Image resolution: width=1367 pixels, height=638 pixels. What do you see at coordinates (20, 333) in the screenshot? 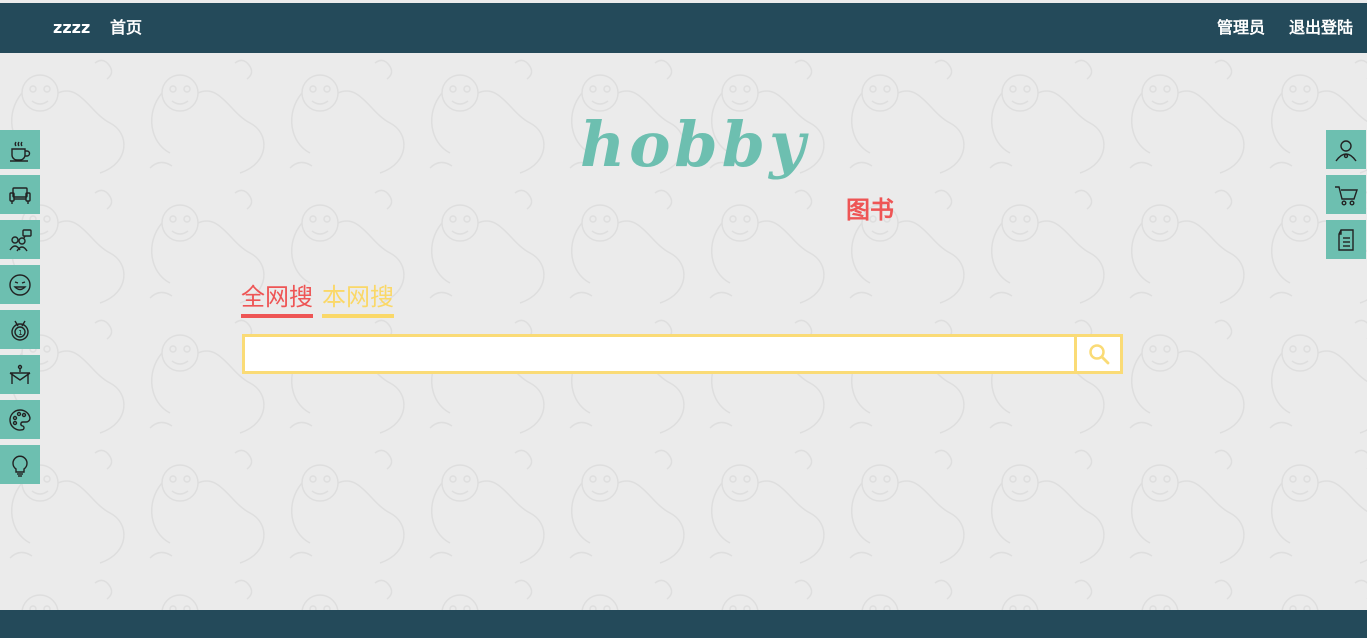
I see `svg-text: 1` at bounding box center [20, 333].